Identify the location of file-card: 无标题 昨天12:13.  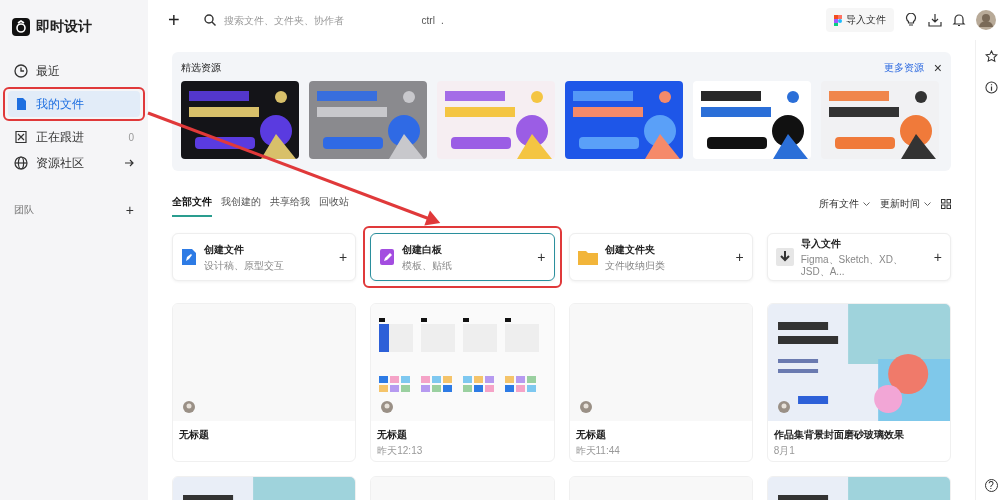
(462, 382).